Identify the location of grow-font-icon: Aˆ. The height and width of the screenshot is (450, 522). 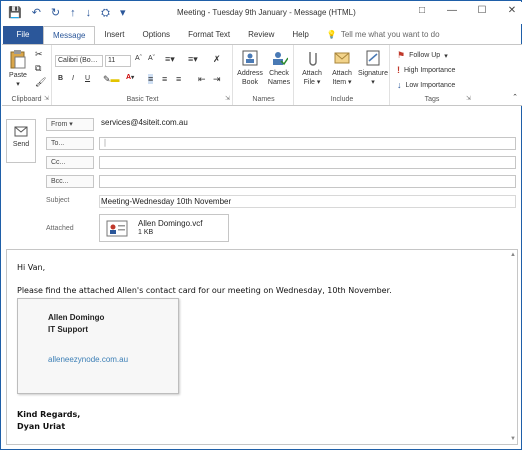
(138, 58).